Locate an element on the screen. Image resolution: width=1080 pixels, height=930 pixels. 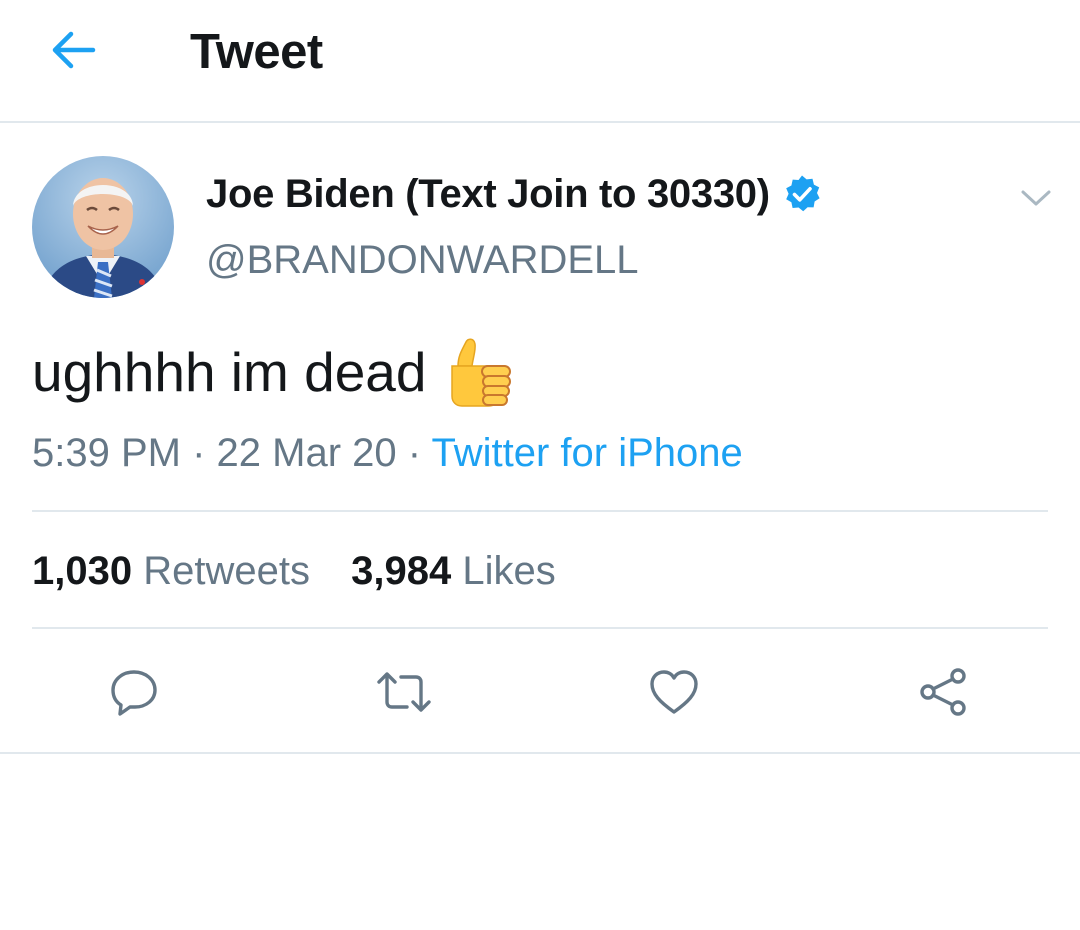
retweets-stat: 1,030 Retweets is located at coordinates (176, 571).